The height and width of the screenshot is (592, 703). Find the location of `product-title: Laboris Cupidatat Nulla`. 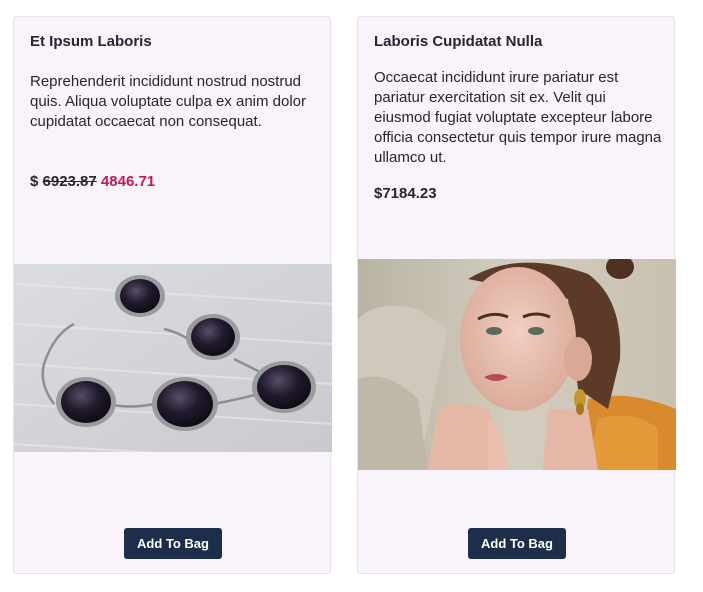

product-title: Laboris Cupidatat Nulla is located at coordinates (458, 41).